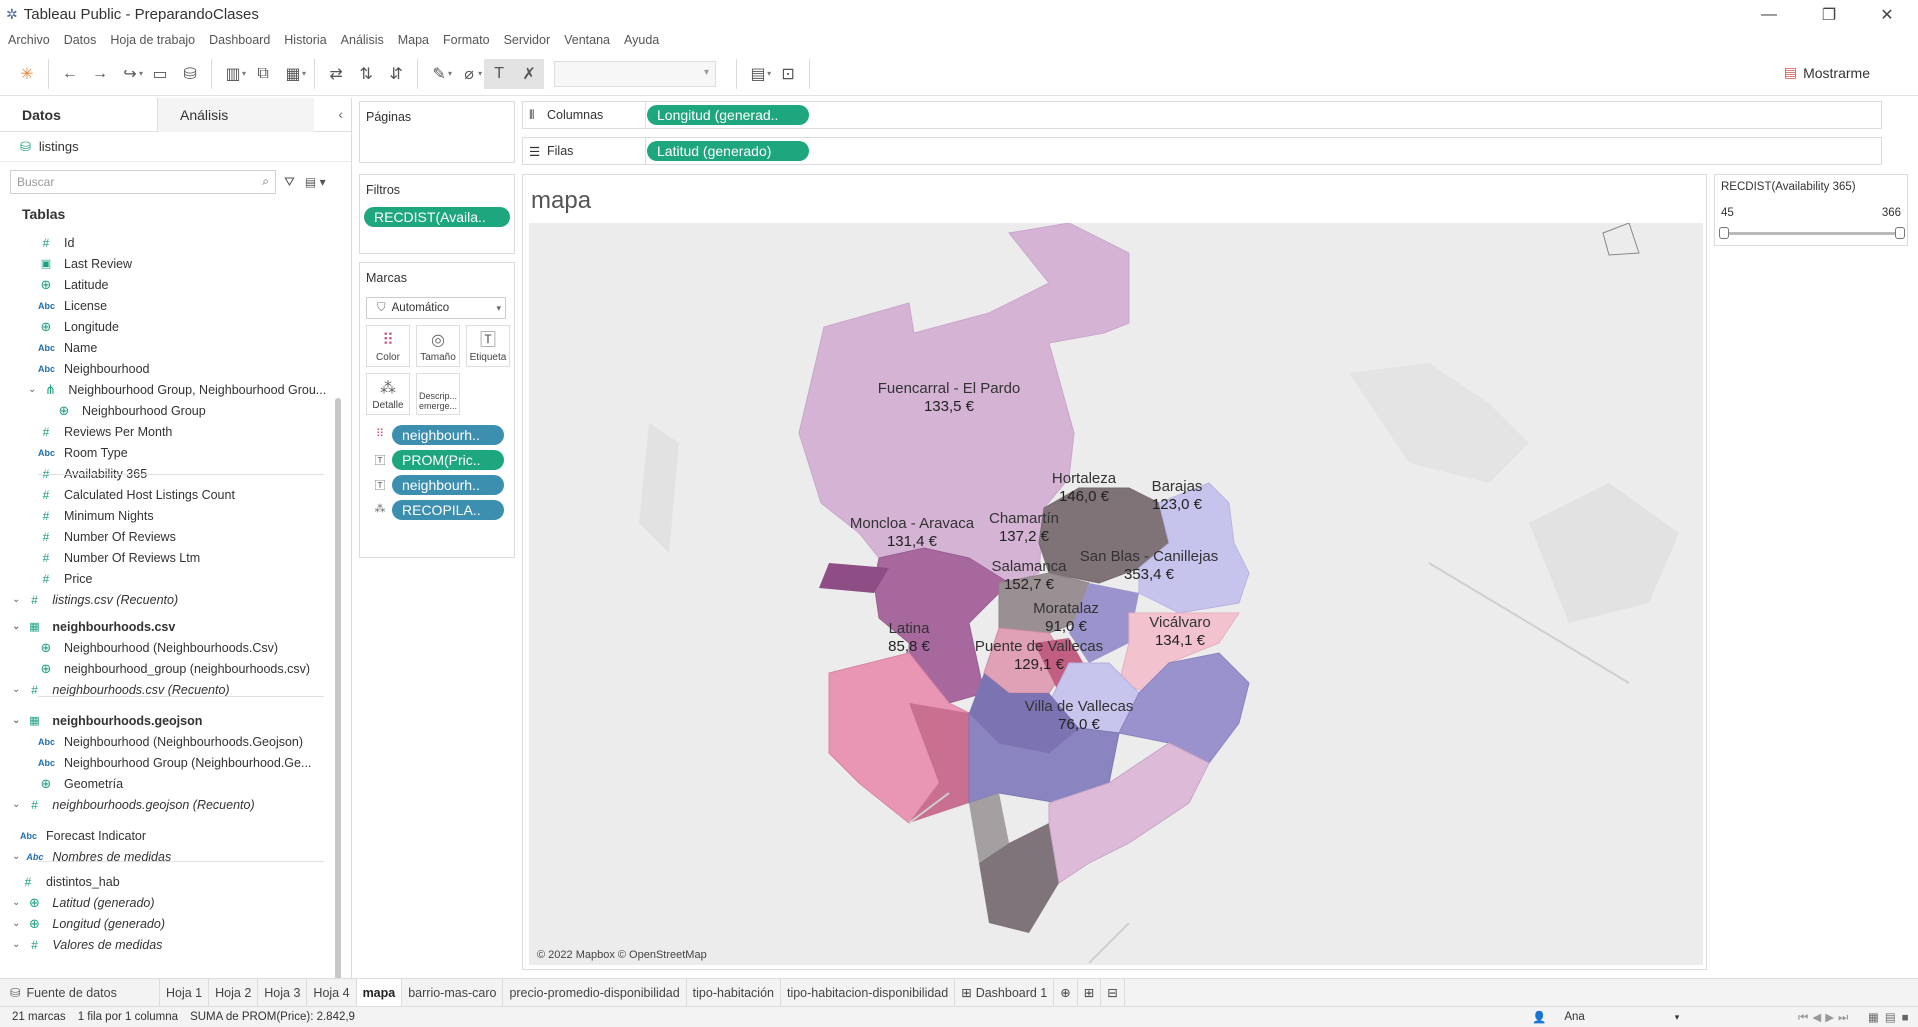  What do you see at coordinates (1599, 1017) in the screenshot?
I see `user-menu: 👤 Ana ▾` at bounding box center [1599, 1017].